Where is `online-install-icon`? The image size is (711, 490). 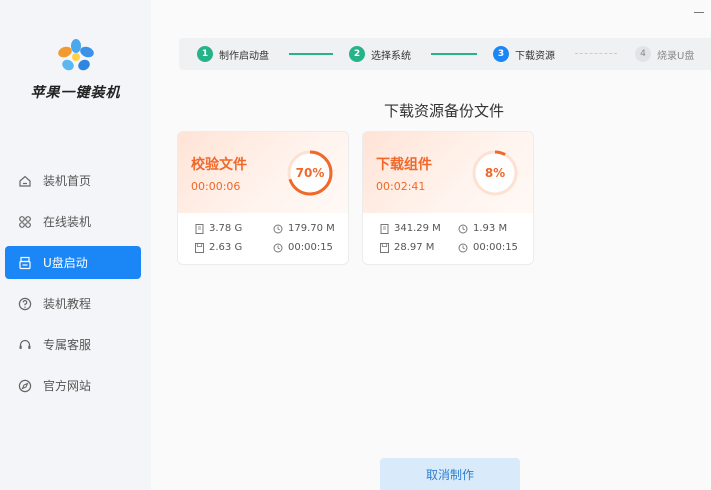 online-install-icon is located at coordinates (25, 222).